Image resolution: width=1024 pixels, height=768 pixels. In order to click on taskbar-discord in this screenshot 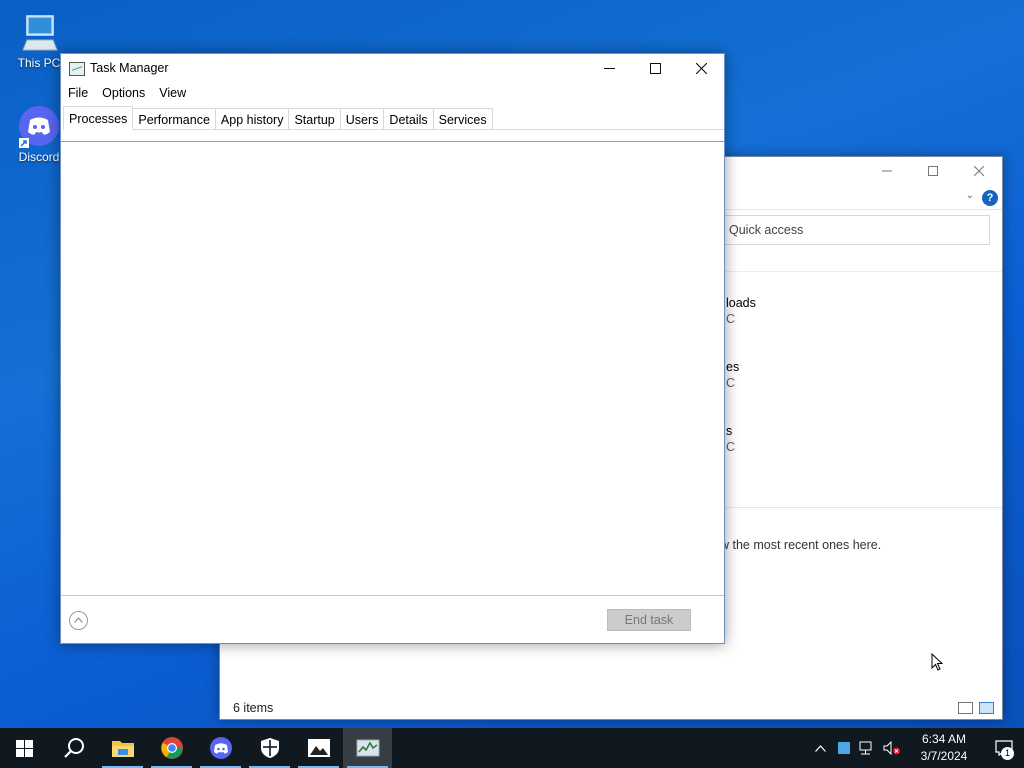, I will do `click(220, 748)`.